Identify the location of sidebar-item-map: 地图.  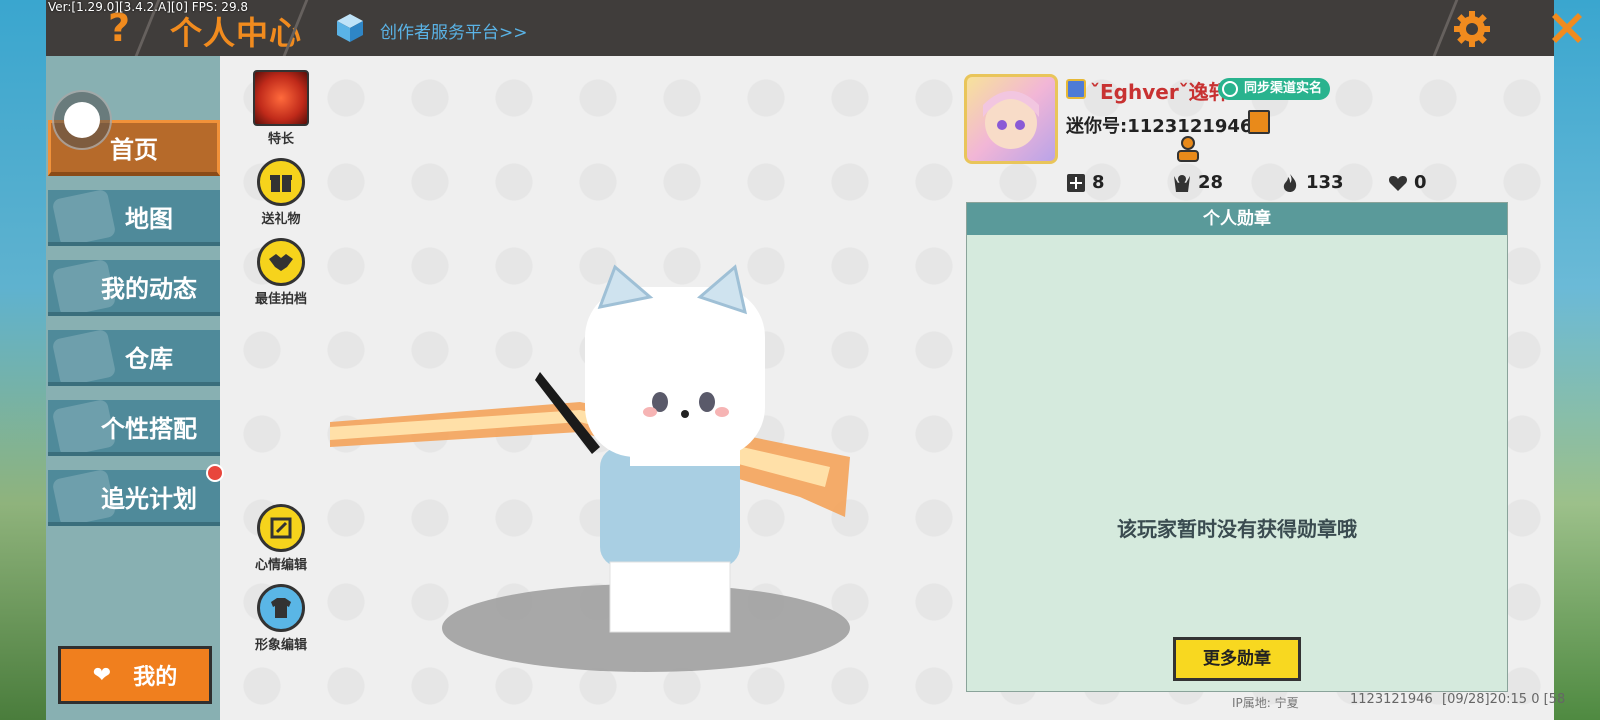
(134, 218).